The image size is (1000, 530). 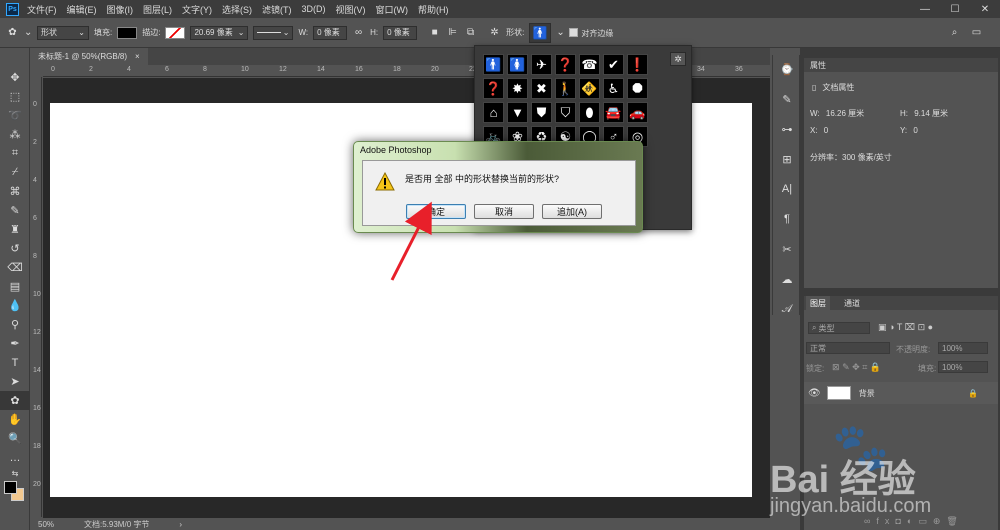 What do you see at coordinates (180, 524) in the screenshot?
I see `chevron-right-icon: ›` at bounding box center [180, 524].